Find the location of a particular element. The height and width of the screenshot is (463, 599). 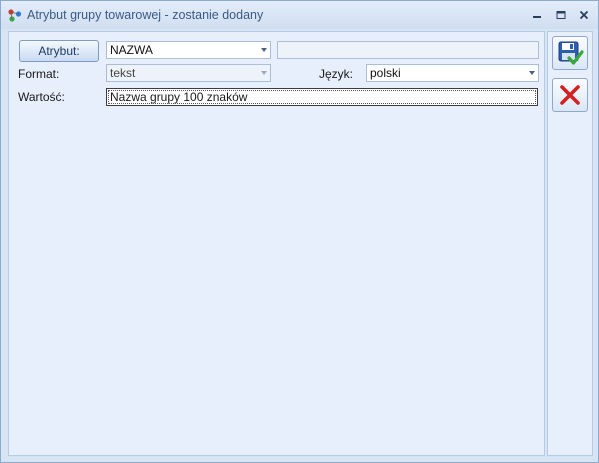

value-input: Nazwa grupy 100 znaków is located at coordinates (322, 97).